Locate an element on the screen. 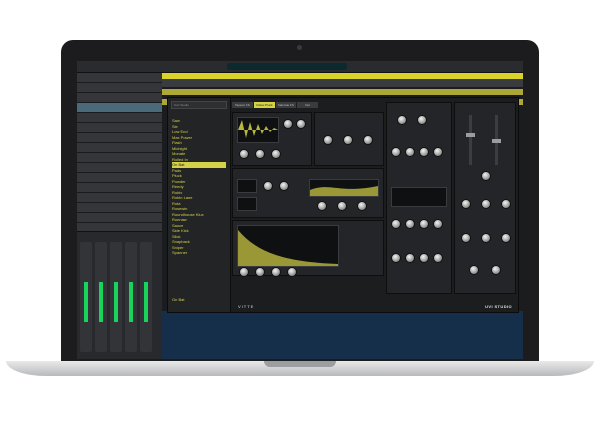 This screenshot has height=421, width=600. camera is located at coordinates (299, 47).